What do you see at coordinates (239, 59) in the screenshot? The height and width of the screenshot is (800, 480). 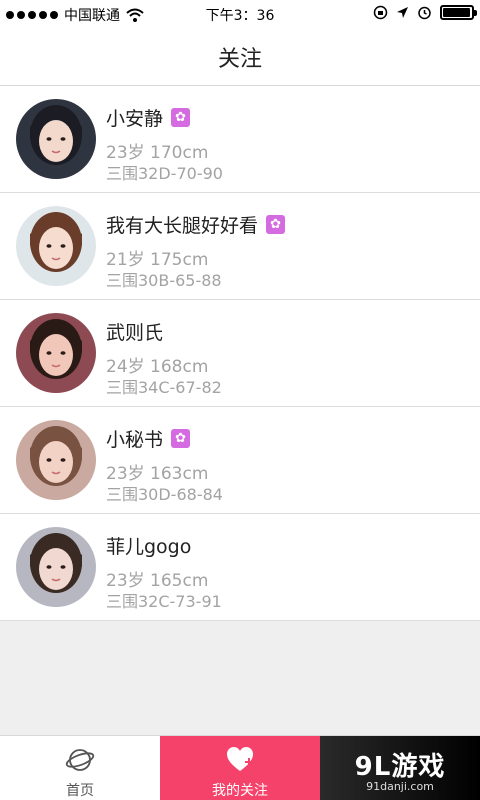 I see `page-title: 关注` at bounding box center [239, 59].